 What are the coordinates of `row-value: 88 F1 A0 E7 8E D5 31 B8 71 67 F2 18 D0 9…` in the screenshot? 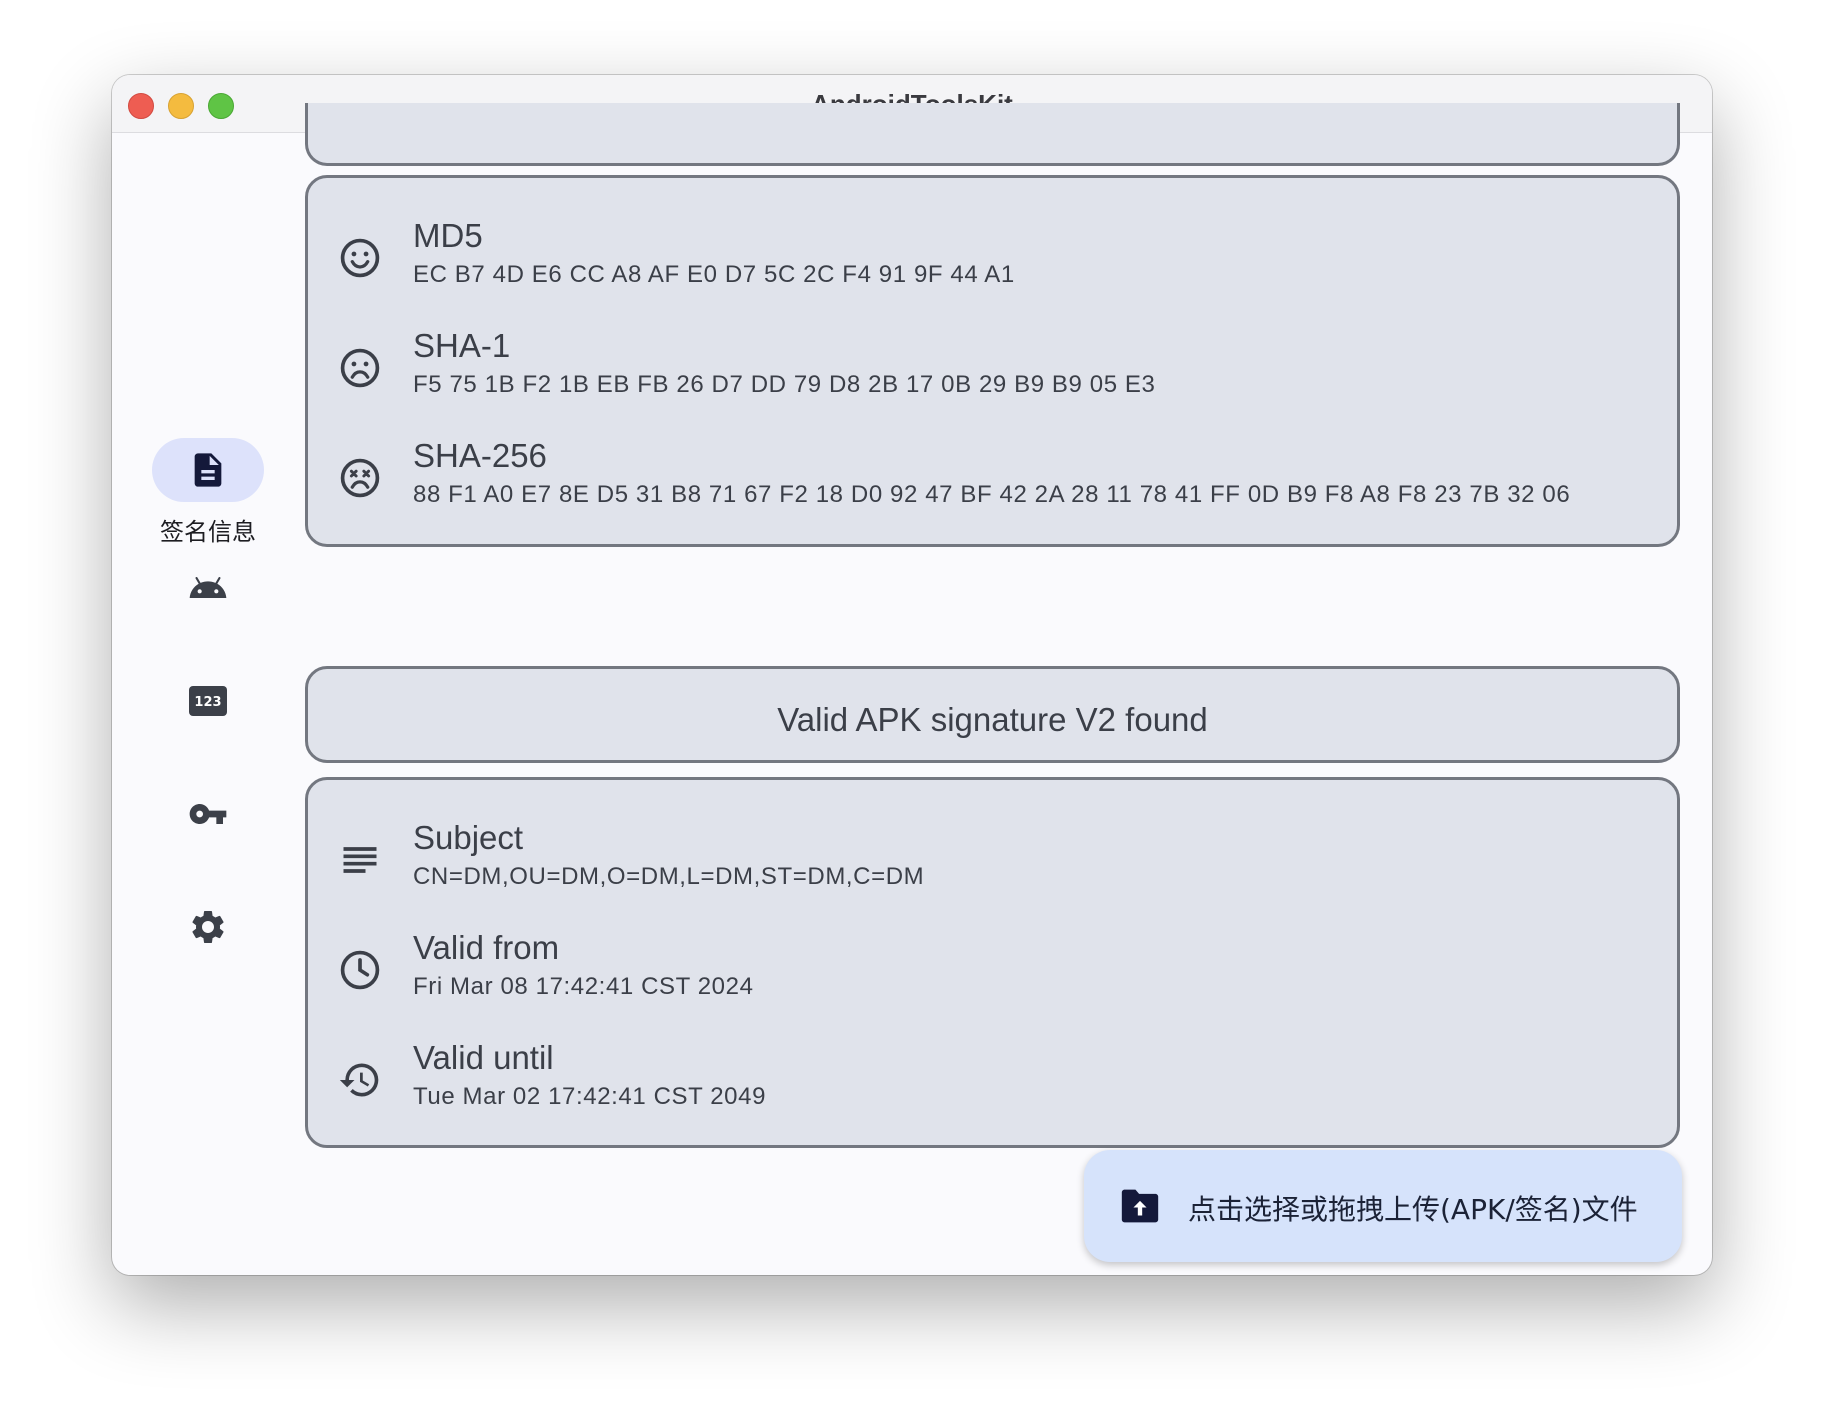 It's located at (992, 494).